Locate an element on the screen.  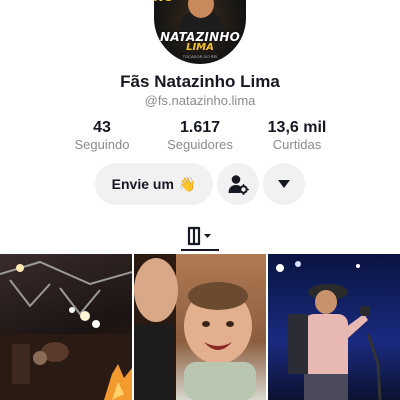
stat-likes: 13,6 mil Curtidas is located at coordinates (297, 136).